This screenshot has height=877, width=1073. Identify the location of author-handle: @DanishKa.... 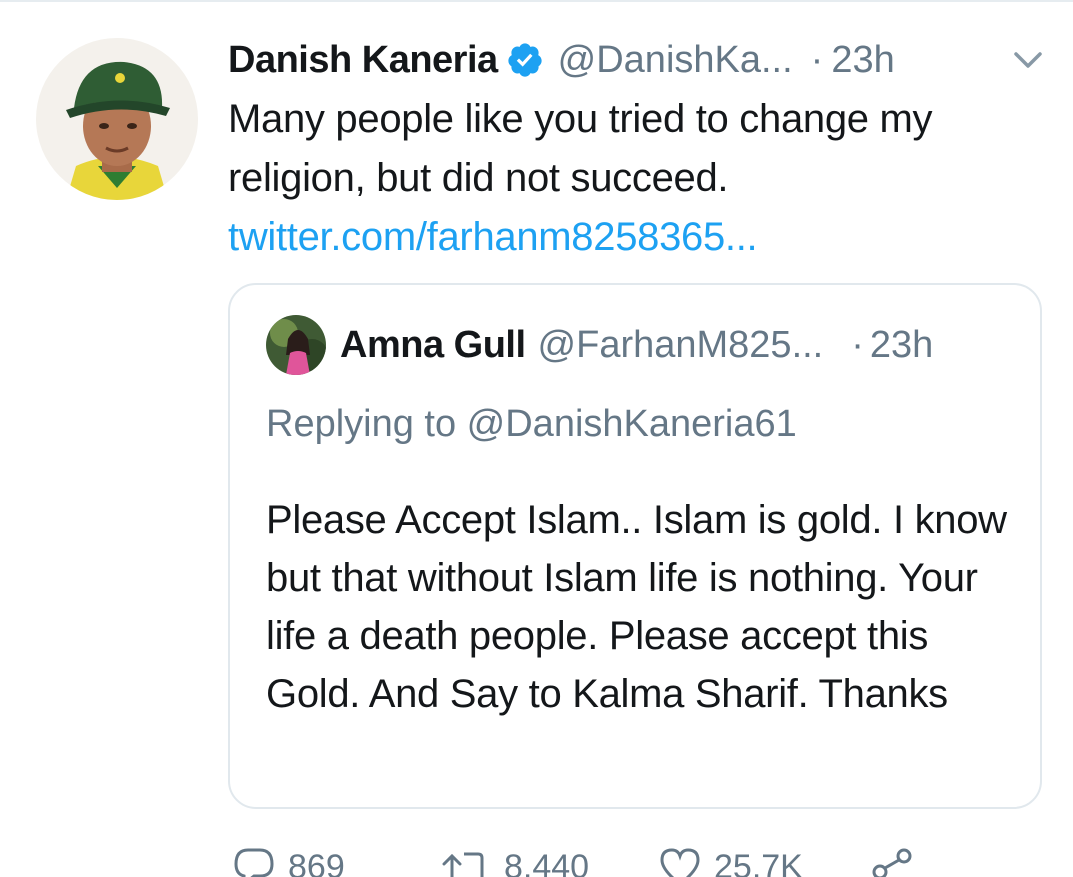
(675, 60).